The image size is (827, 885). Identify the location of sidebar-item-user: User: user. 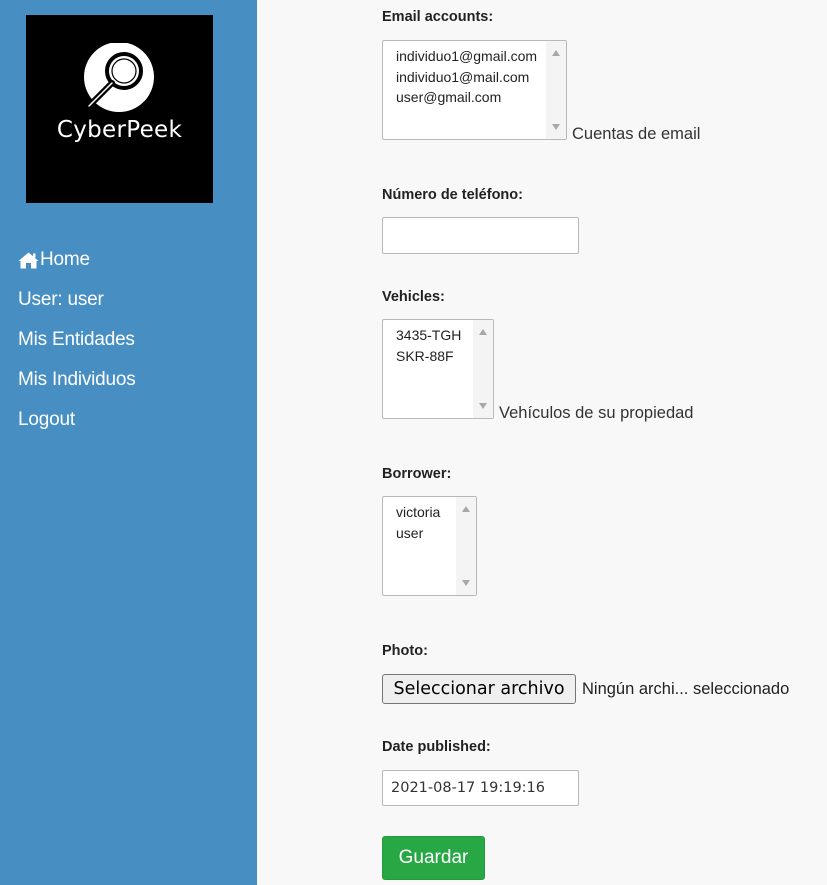
(77, 300).